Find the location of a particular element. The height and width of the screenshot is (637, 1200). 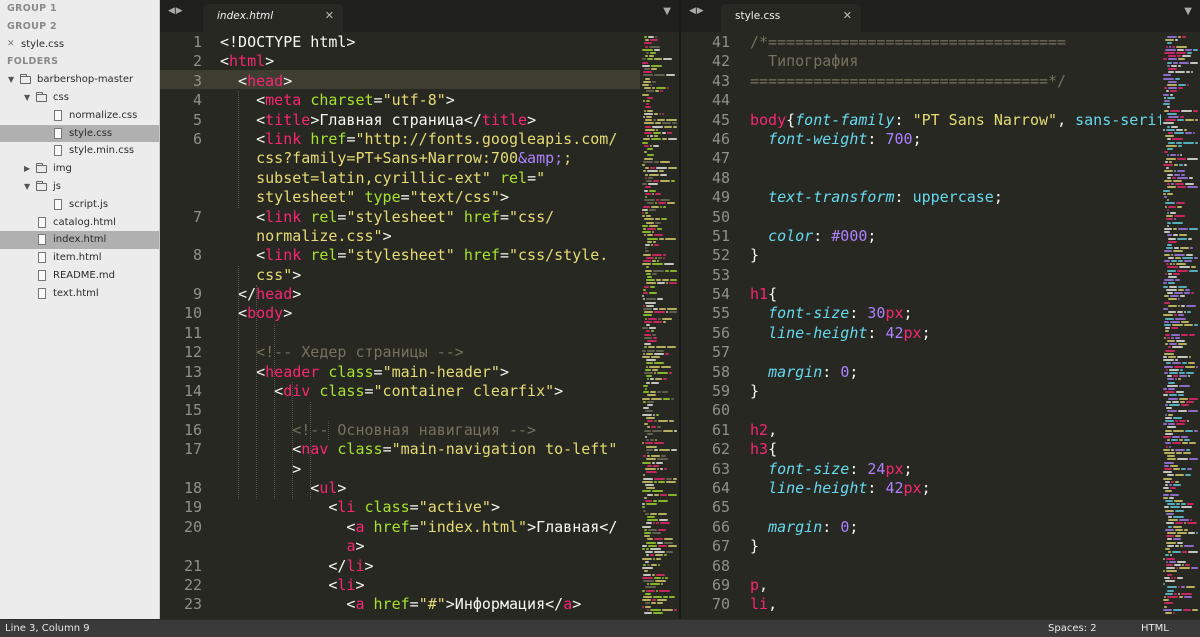

chevron-right-icon: ▶ is located at coordinates (27, 169).